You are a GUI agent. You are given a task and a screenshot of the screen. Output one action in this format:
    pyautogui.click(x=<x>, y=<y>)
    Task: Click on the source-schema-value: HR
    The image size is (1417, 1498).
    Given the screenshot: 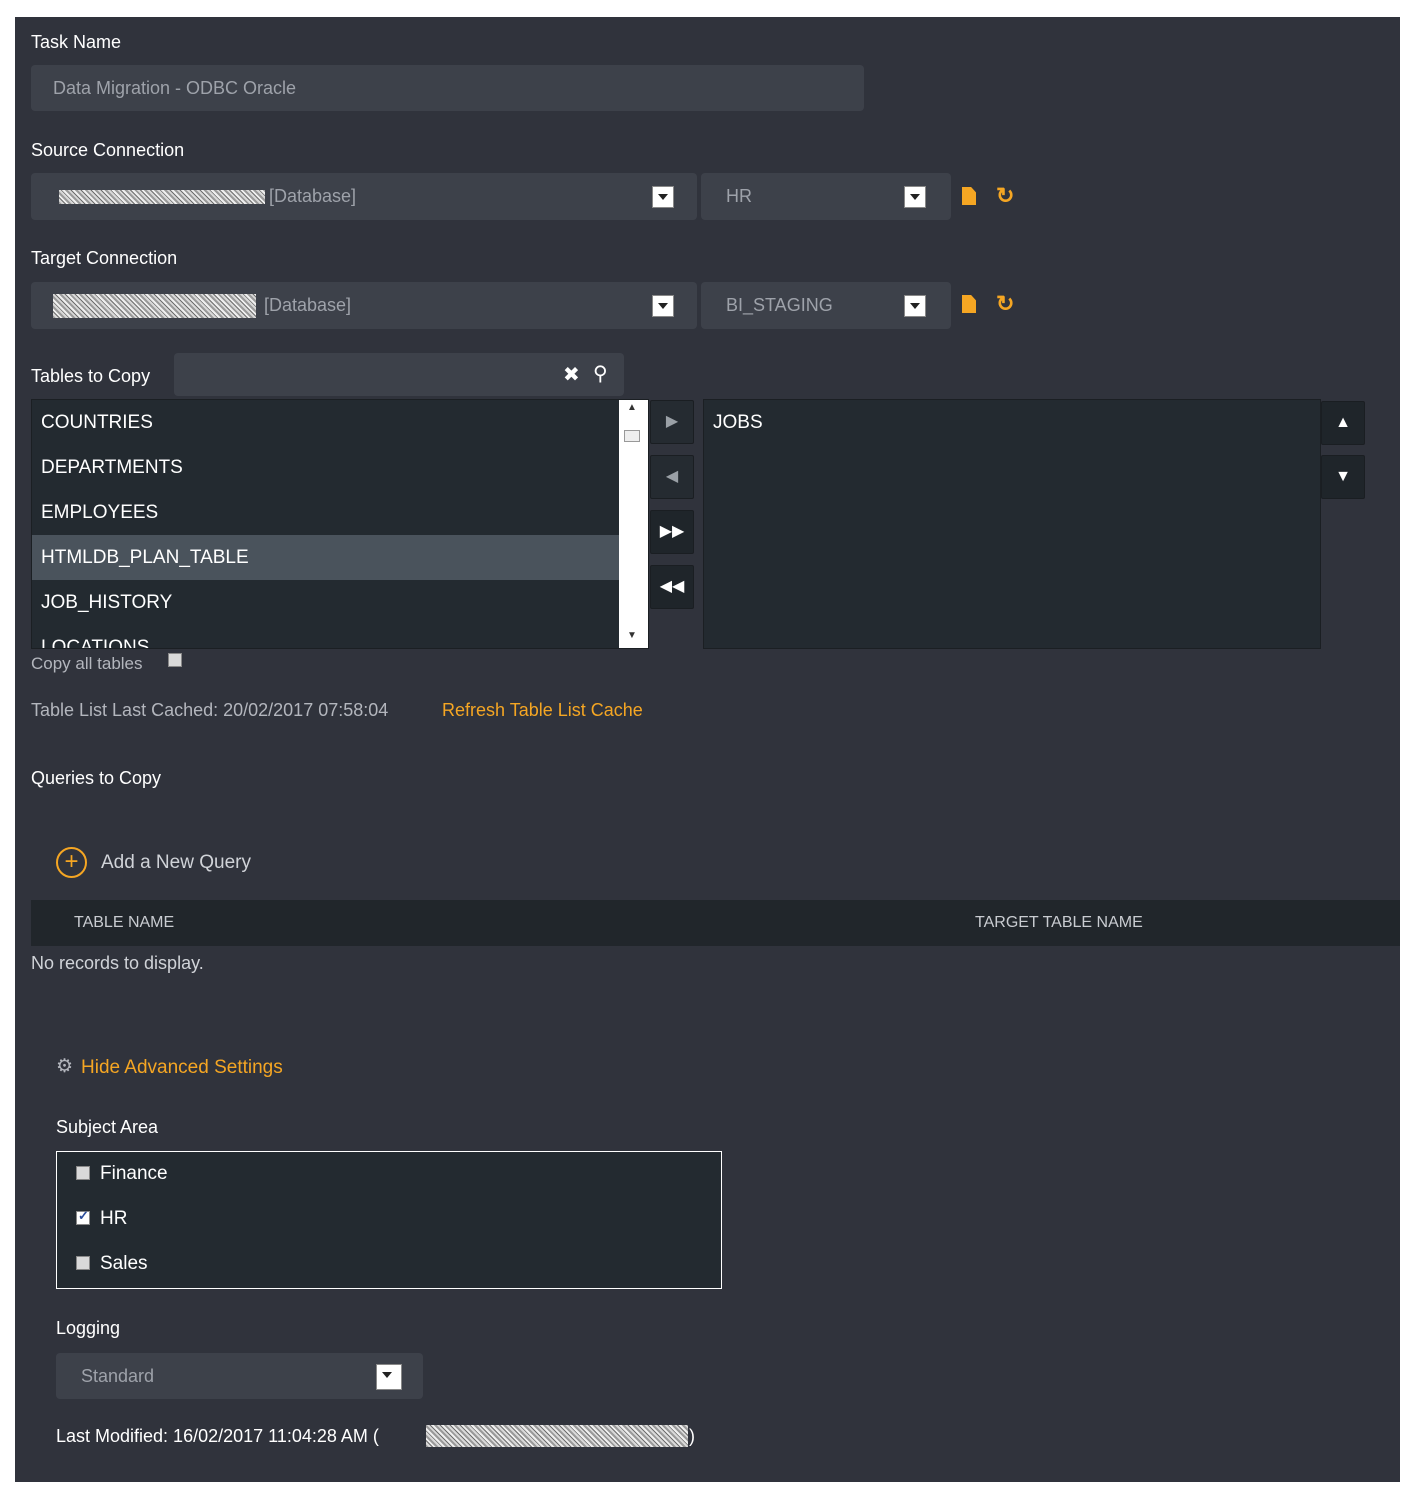 What is the action you would take?
    pyautogui.click(x=739, y=196)
    